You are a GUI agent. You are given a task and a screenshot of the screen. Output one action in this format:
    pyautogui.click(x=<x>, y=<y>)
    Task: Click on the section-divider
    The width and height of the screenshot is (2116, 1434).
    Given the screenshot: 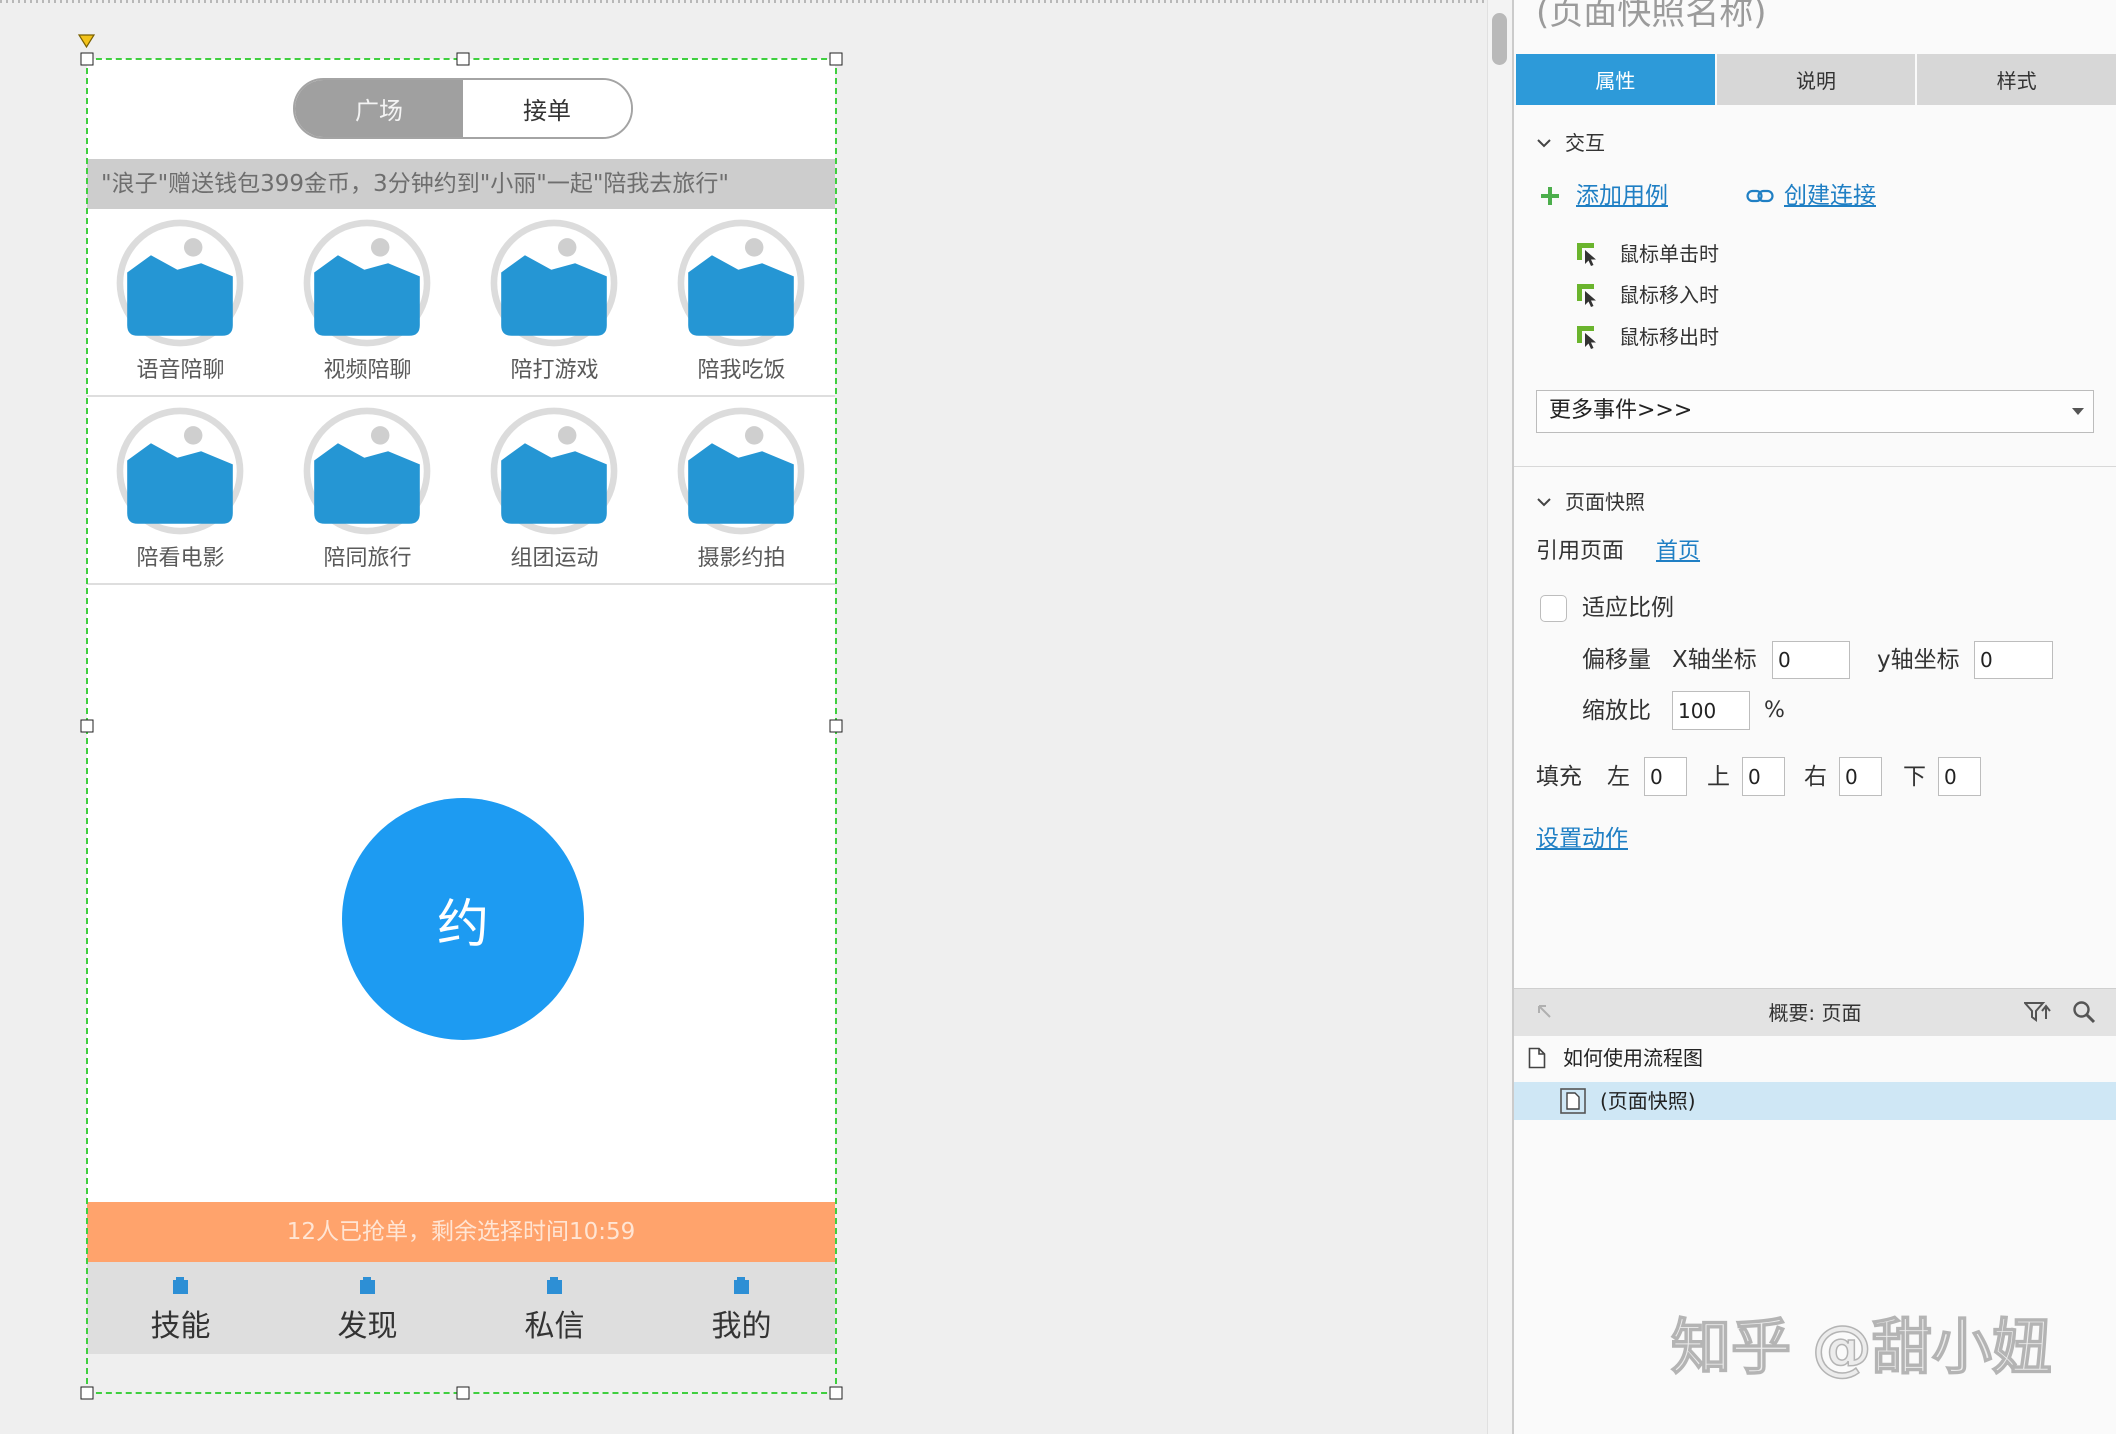 What is the action you would take?
    pyautogui.click(x=1815, y=466)
    